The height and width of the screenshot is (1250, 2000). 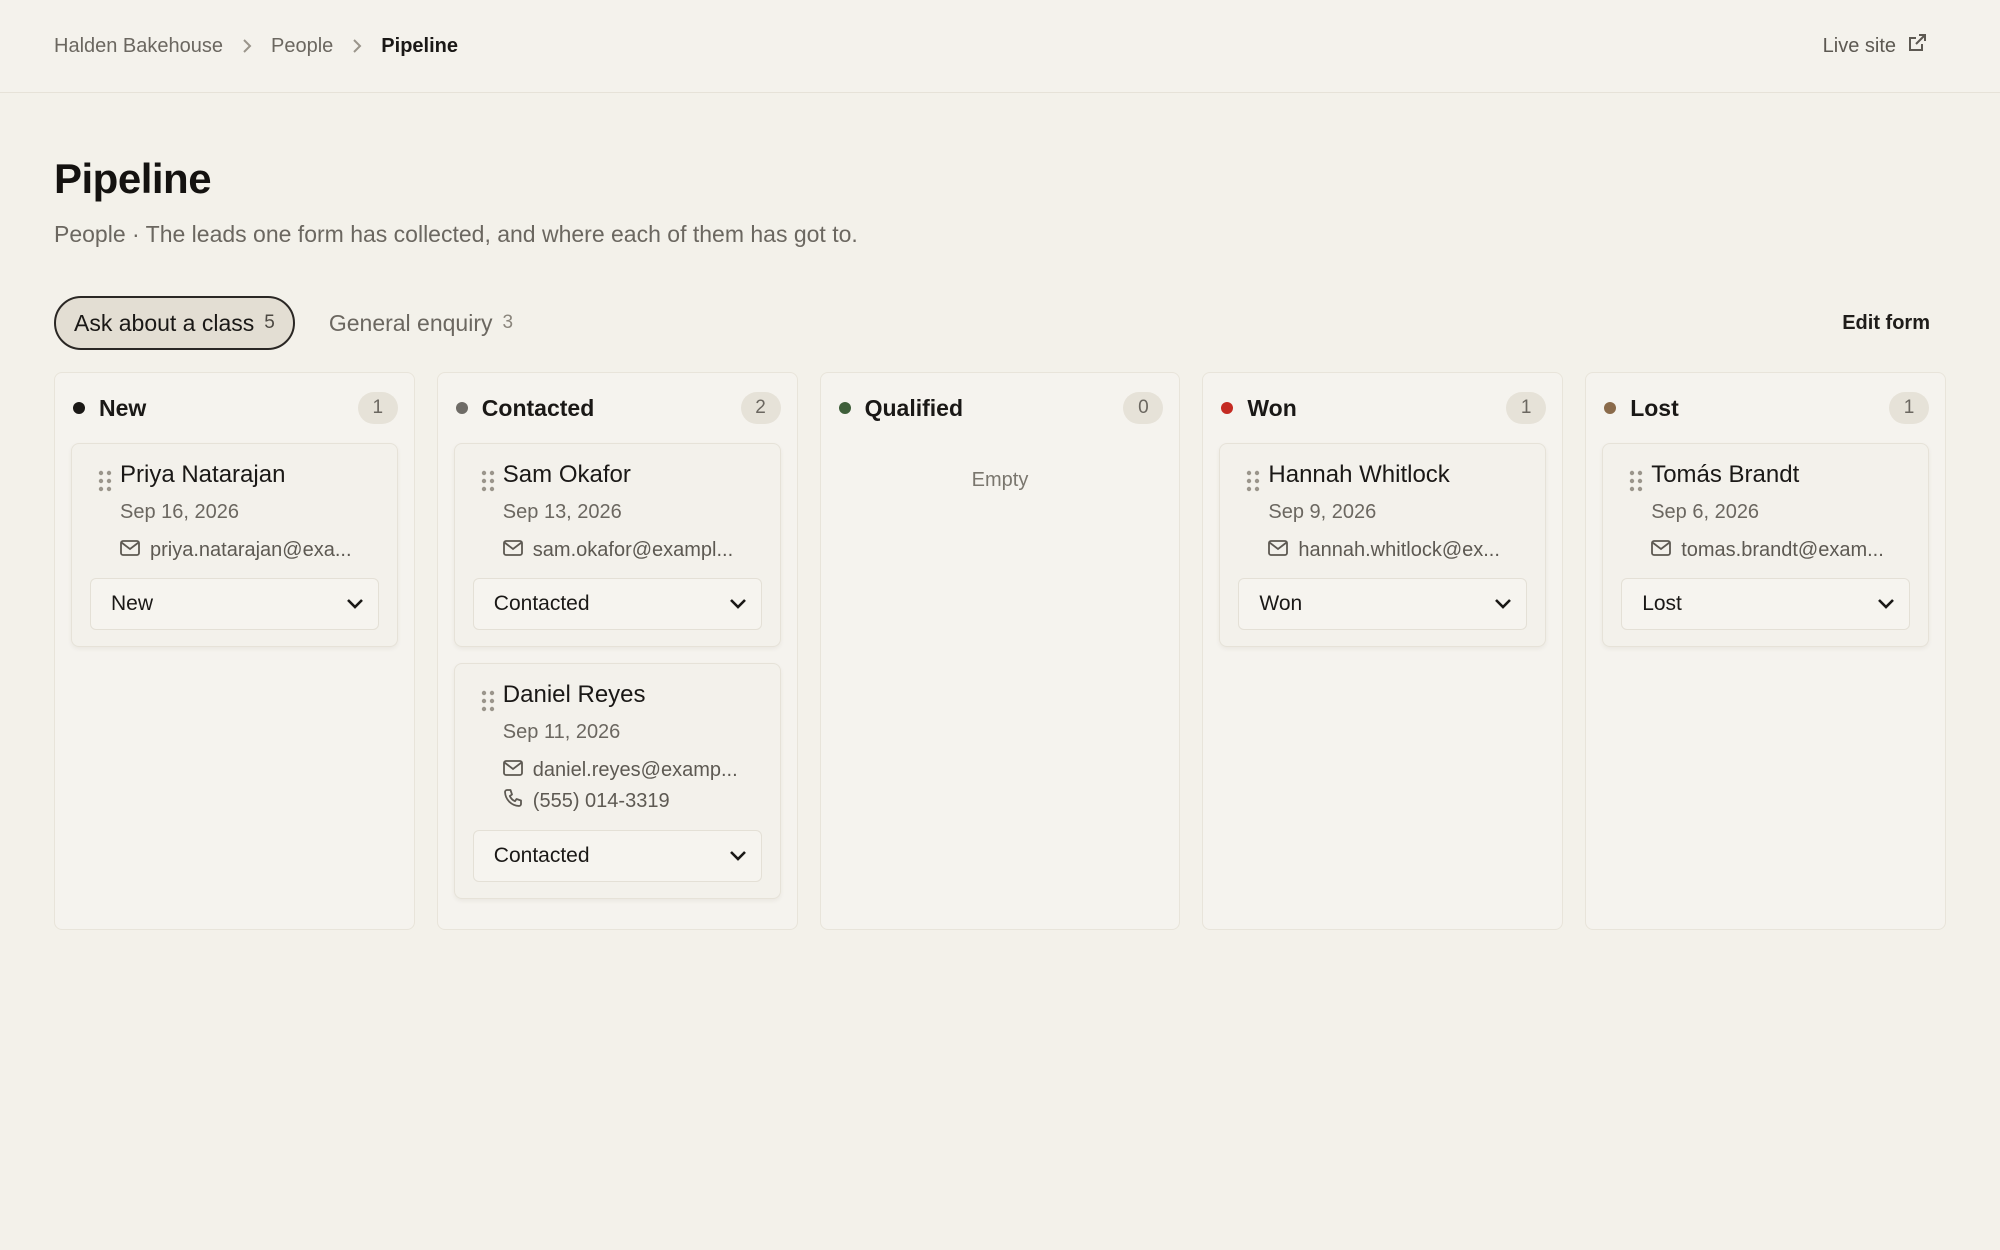 I want to click on tab-label: General enquiry, so click(x=410, y=322).